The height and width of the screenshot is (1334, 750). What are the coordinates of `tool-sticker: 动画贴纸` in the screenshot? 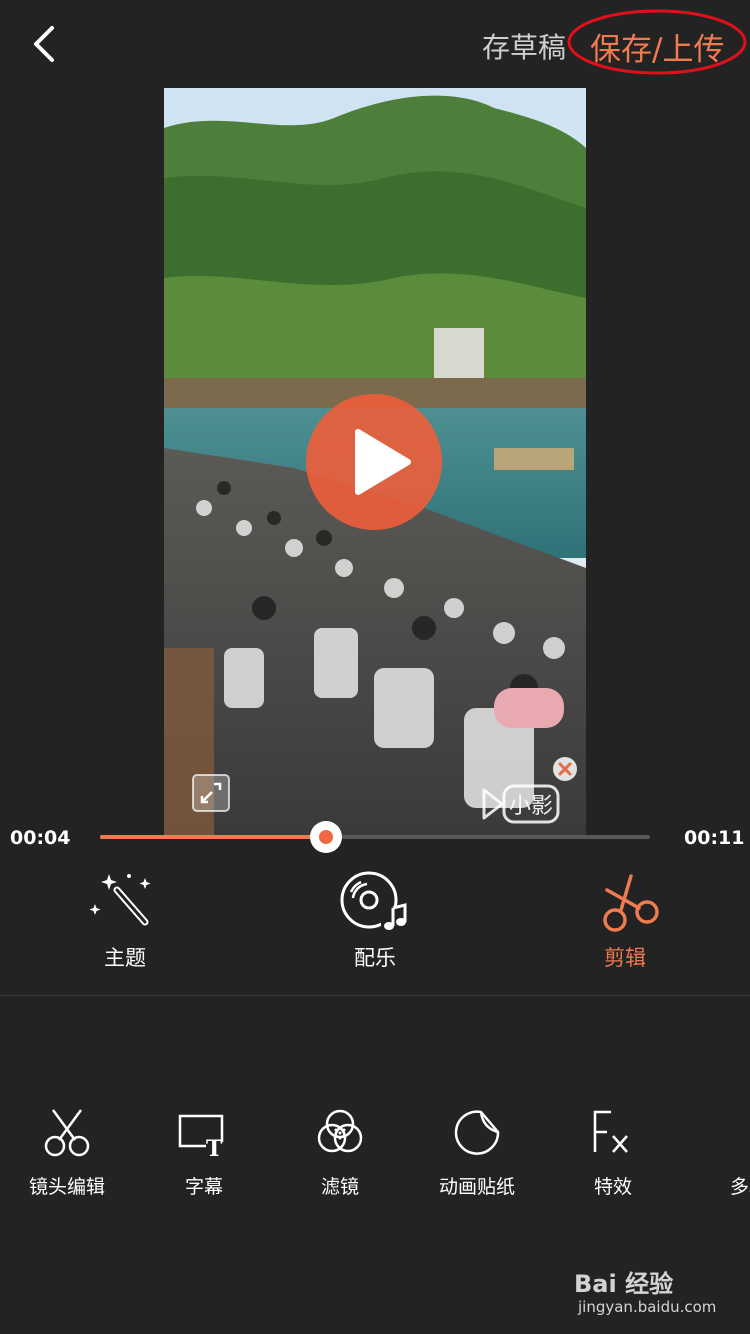 It's located at (477, 1159).